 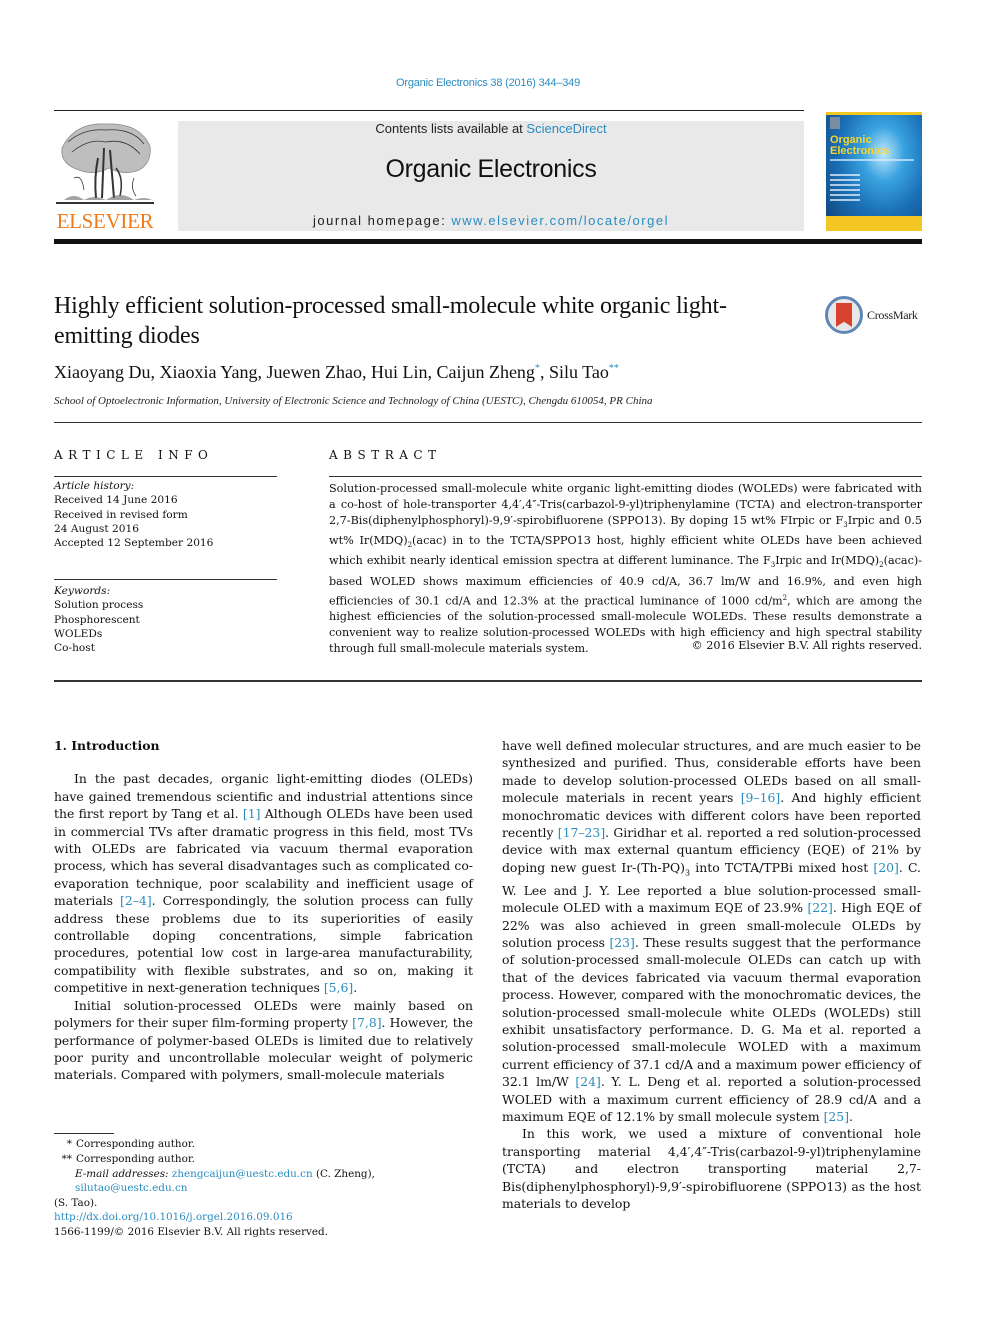 I want to click on email-label: E-mail addresses:, so click(x=122, y=1173).